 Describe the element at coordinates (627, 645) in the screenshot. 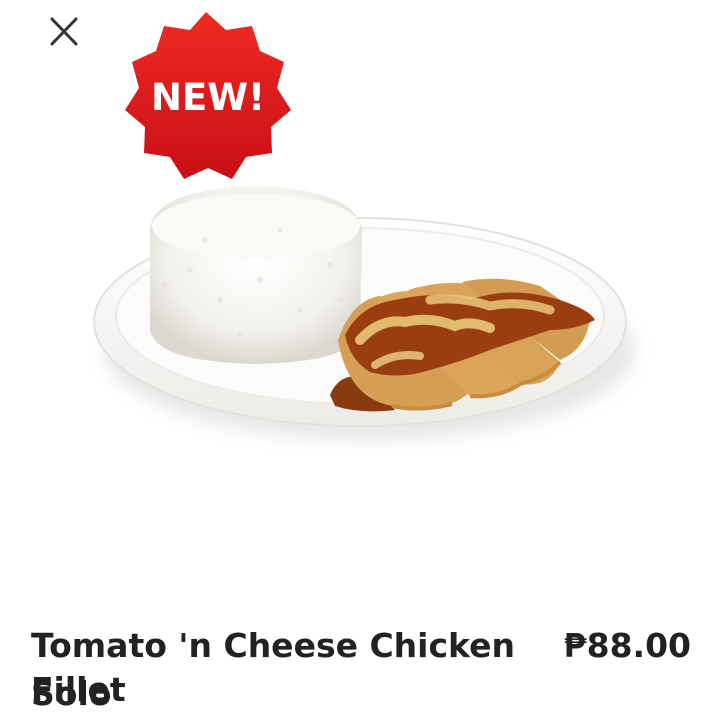

I see `product-price: ₱88.00` at that location.